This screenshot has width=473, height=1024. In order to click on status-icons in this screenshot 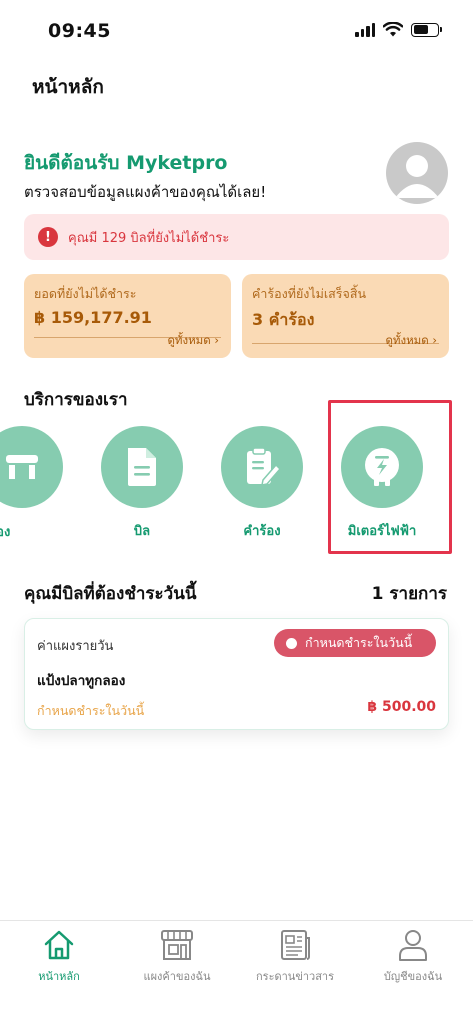, I will do `click(398, 29)`.